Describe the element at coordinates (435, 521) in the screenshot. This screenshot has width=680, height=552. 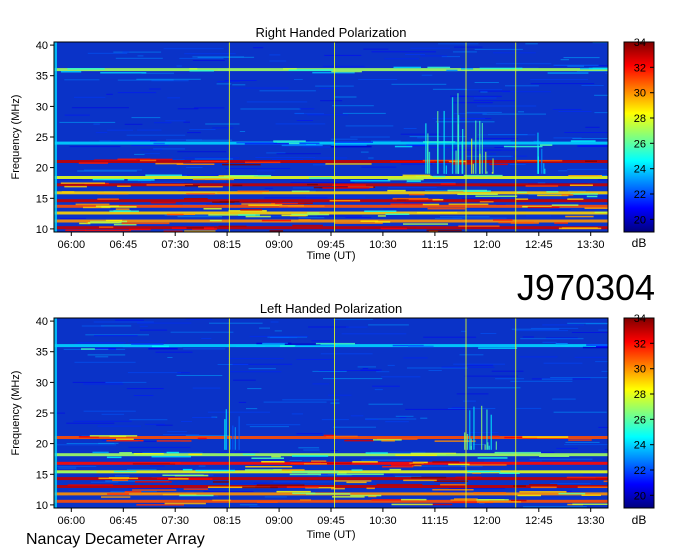
I see `x-tick-label: 11:15` at that location.